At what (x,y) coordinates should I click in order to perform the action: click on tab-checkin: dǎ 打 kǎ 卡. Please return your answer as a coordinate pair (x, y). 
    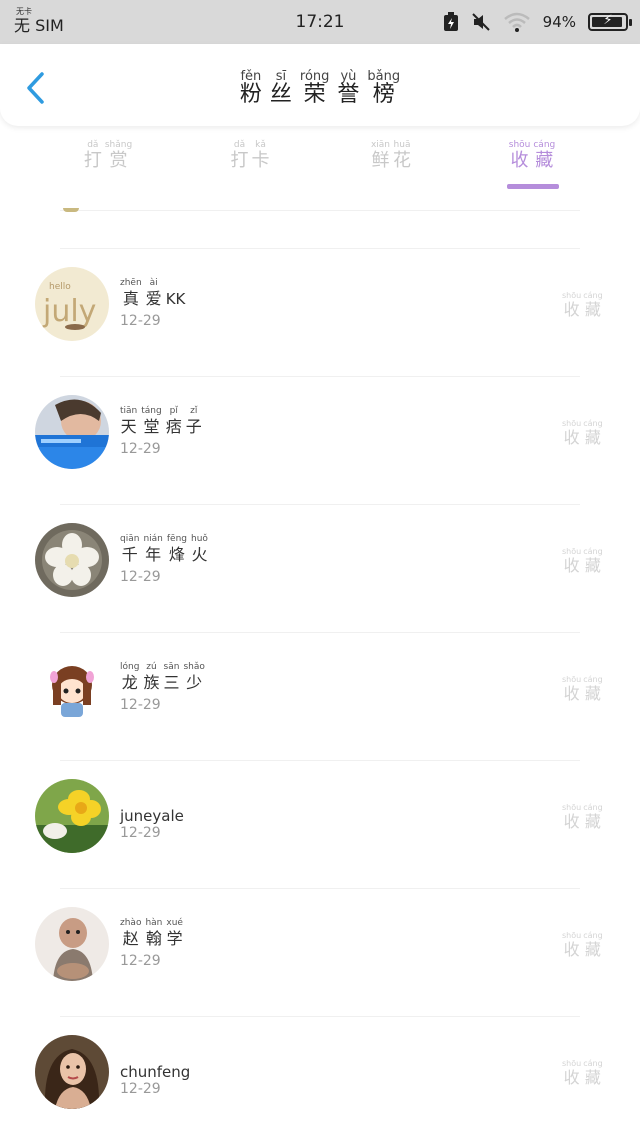
    Looking at the image, I should click on (250, 155).